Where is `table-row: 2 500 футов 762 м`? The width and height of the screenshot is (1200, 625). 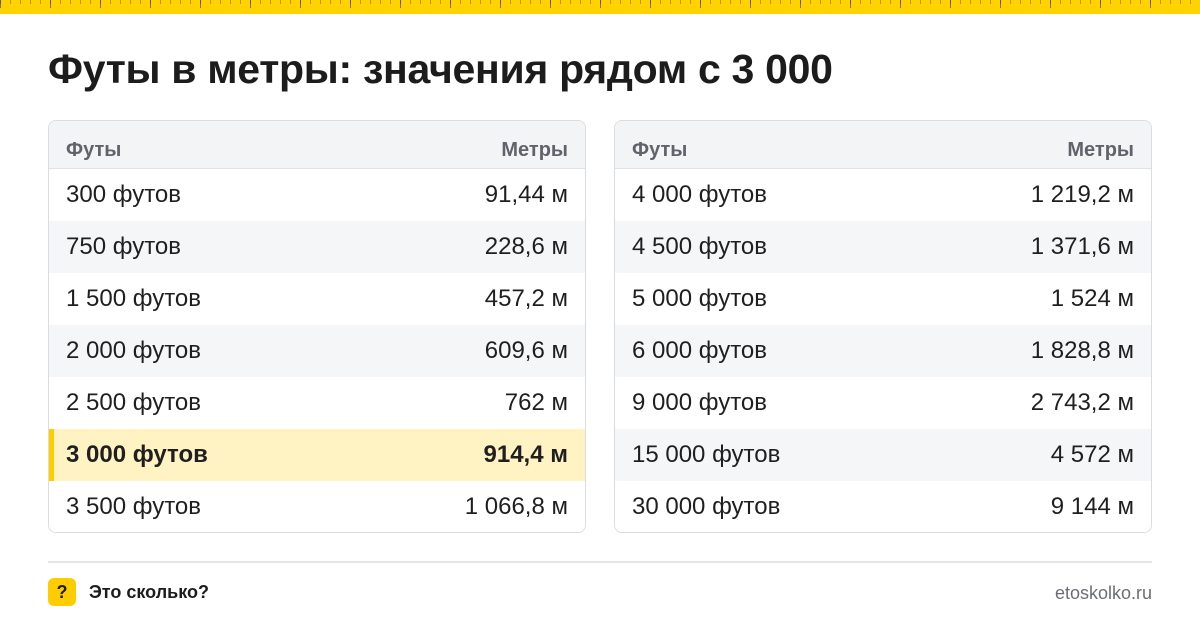
table-row: 2 500 футов 762 м is located at coordinates (317, 403).